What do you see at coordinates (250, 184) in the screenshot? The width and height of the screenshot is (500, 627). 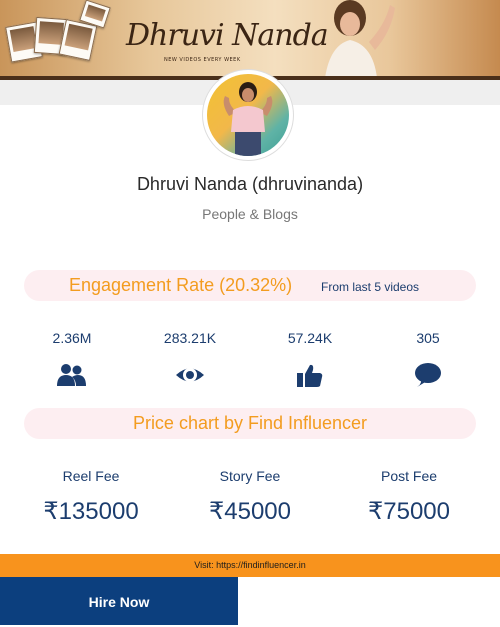 I see `influencer-name: Dhruvi Nanda (dhruvinanda)` at bounding box center [250, 184].